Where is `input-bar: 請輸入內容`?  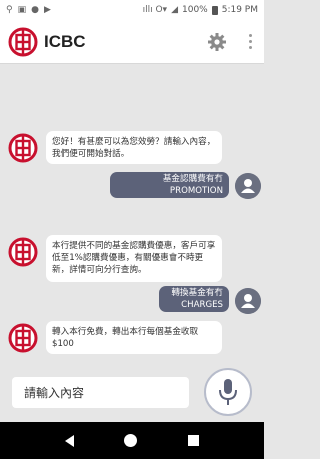
input-bar: 請輸入內容 is located at coordinates (132, 393).